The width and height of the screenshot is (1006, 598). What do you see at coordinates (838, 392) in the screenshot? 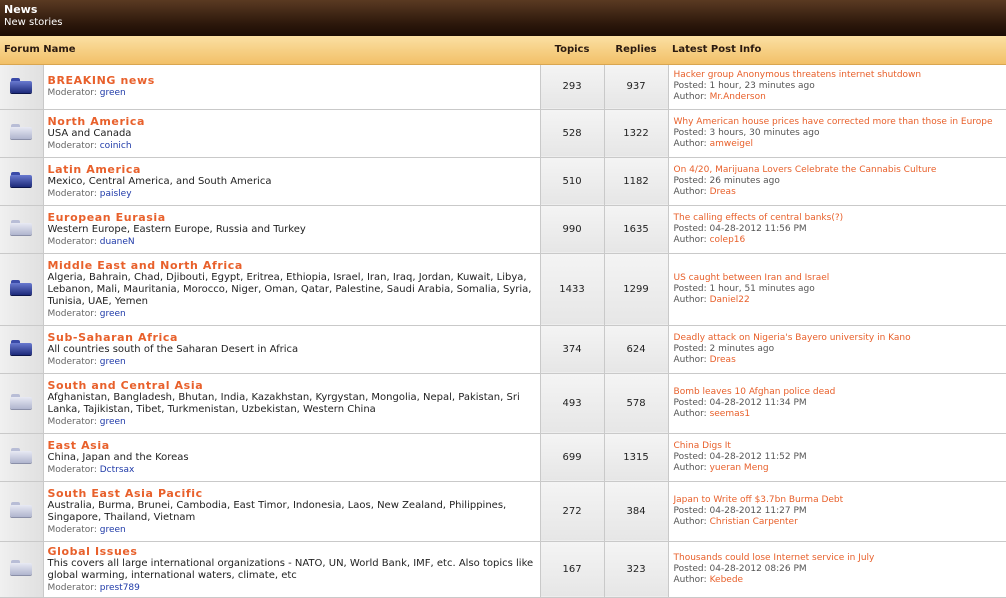
I see `latest-post-title-link: Bomb leaves 10 Afghan police dead` at bounding box center [838, 392].